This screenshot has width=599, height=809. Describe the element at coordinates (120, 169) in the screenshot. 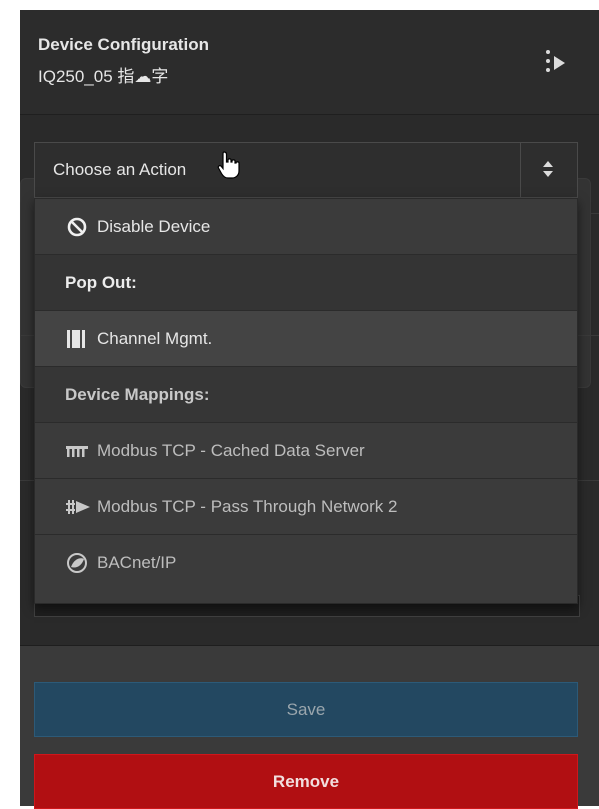

I see `action-select-value: Choose an Action` at that location.